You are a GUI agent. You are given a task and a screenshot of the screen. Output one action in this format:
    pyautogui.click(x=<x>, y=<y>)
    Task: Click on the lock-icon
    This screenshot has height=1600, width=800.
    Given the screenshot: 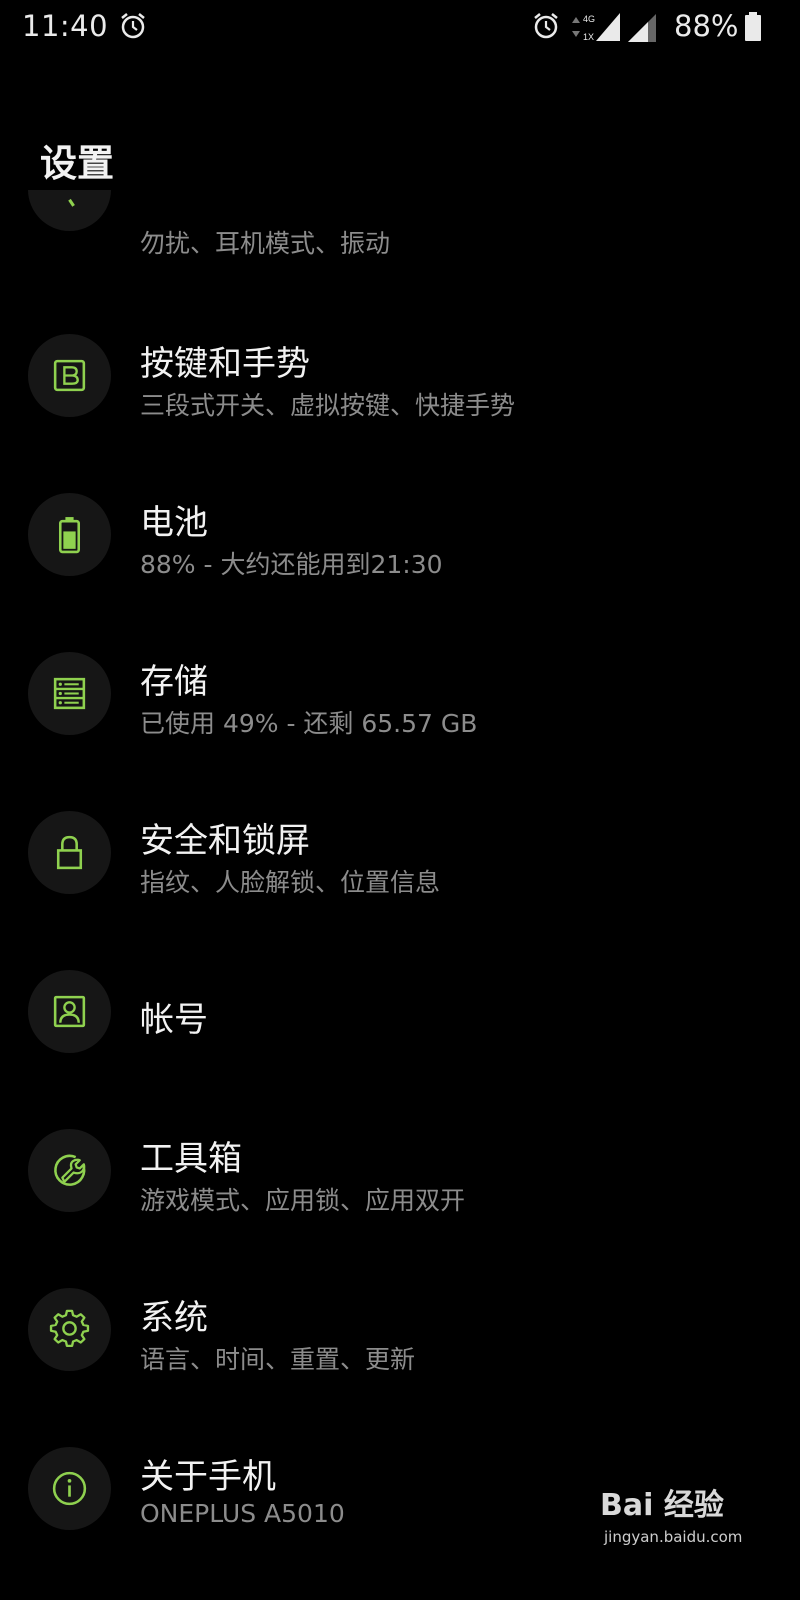 What is the action you would take?
    pyautogui.click(x=69, y=852)
    